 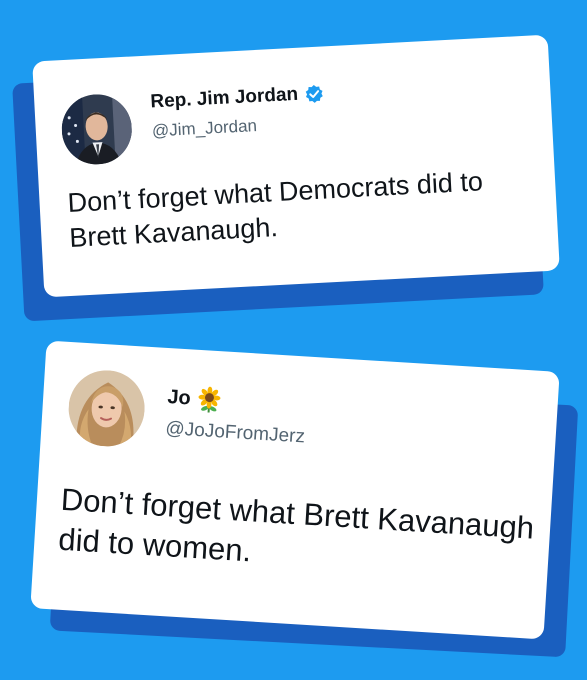 I want to click on sunflower-icon, so click(x=210, y=400).